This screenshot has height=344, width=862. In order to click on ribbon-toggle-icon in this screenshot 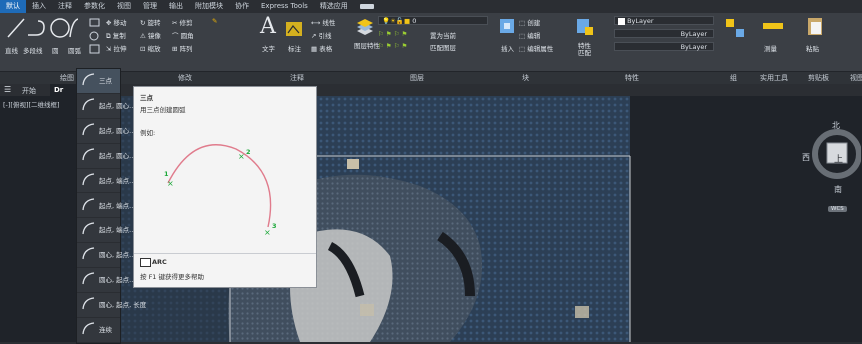, I will do `click(367, 6)`.